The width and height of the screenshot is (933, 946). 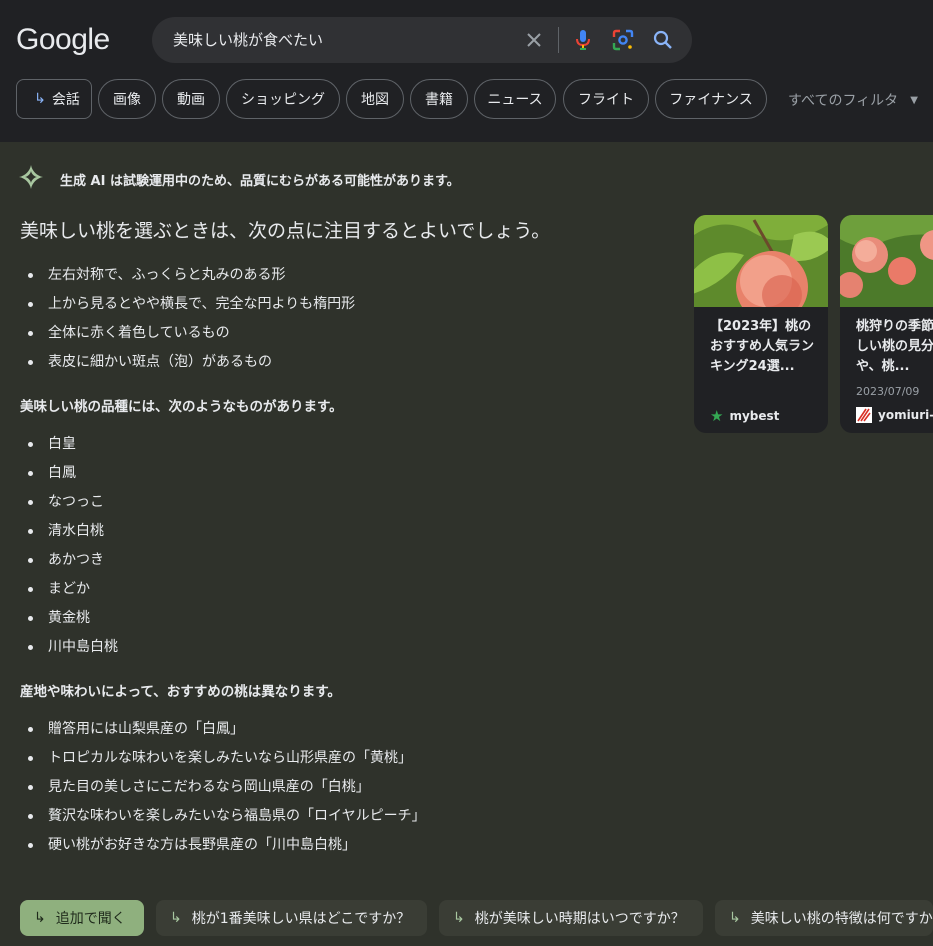 What do you see at coordinates (761, 261) in the screenshot?
I see `peach-thumbnail` at bounding box center [761, 261].